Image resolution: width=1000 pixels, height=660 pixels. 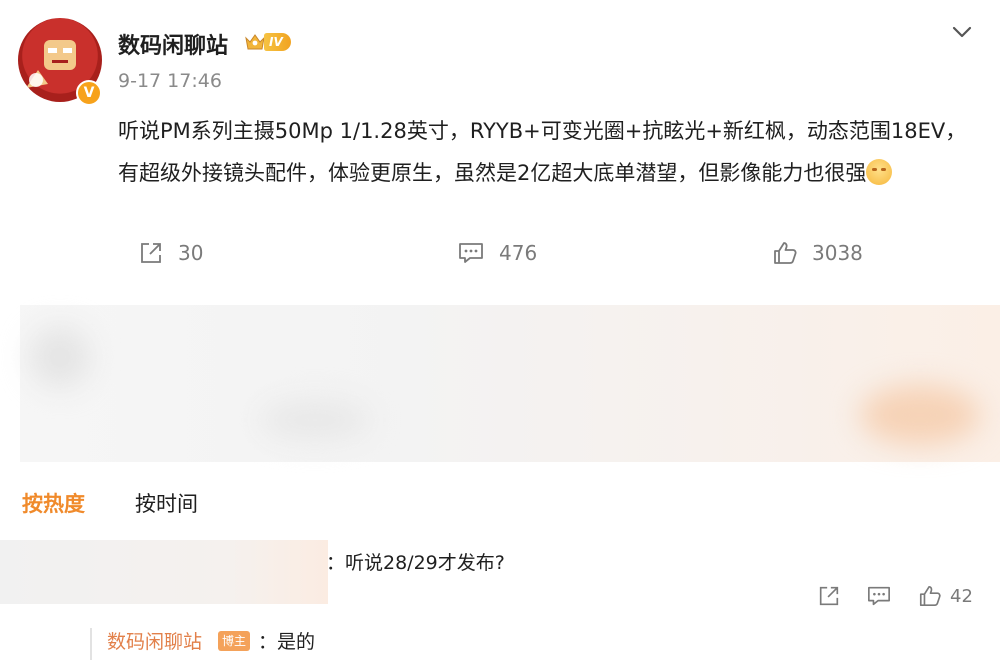 What do you see at coordinates (287, 642) in the screenshot?
I see `reply-text: ：是的` at bounding box center [287, 642].